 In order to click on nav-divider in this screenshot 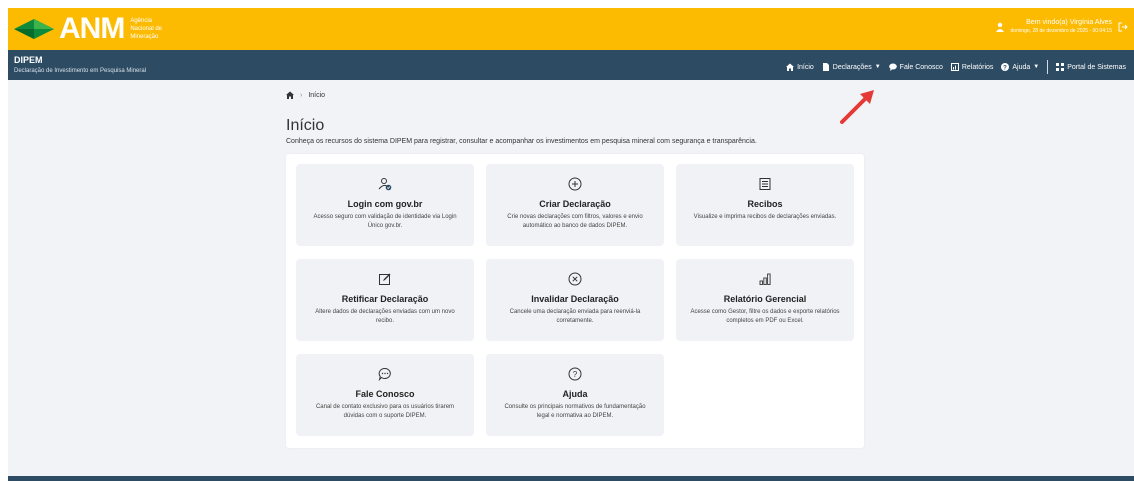, I will do `click(1048, 67)`.